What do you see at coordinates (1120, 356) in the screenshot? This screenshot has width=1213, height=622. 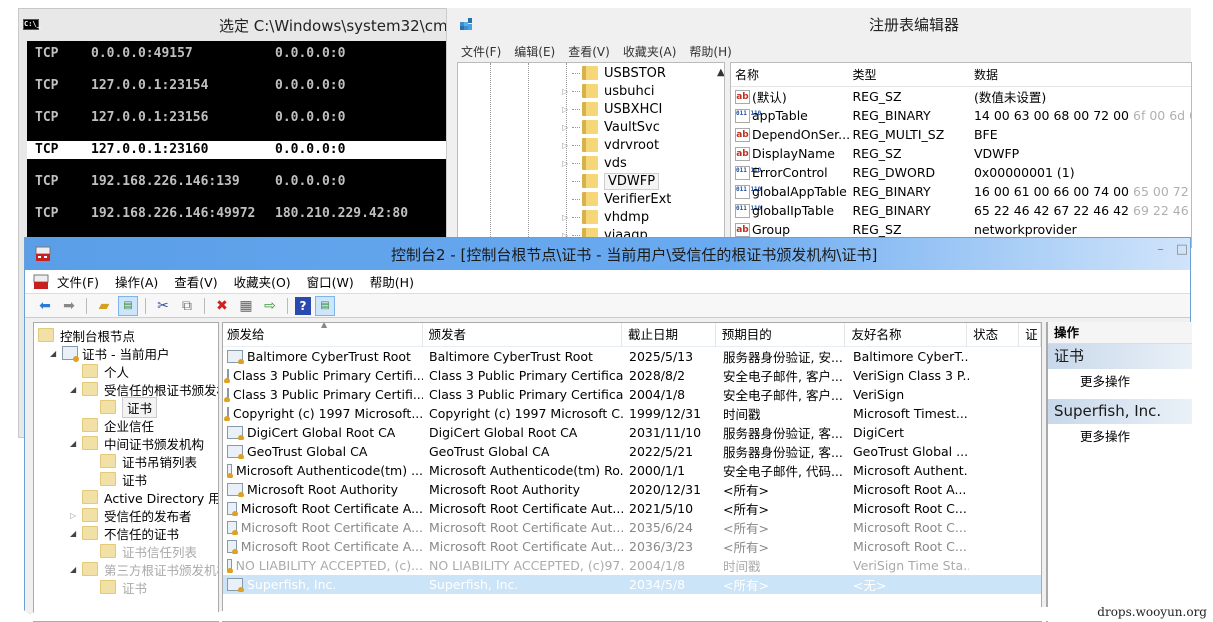 I see `action-group-certificates: 证书` at bounding box center [1120, 356].